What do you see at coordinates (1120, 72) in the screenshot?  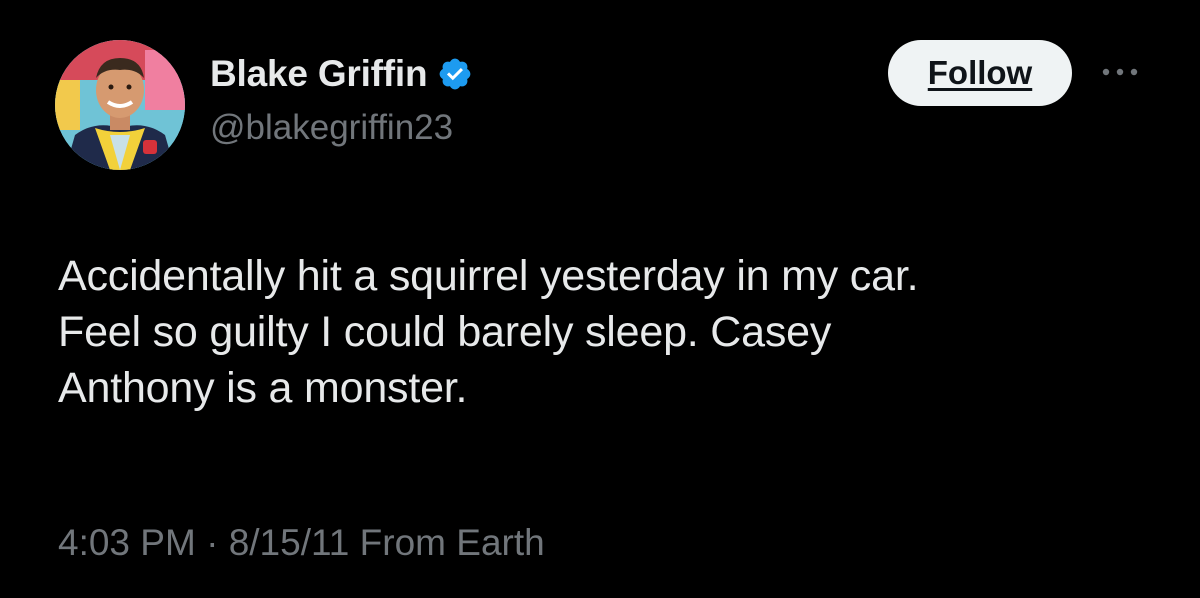 I see `more-dots-icon` at bounding box center [1120, 72].